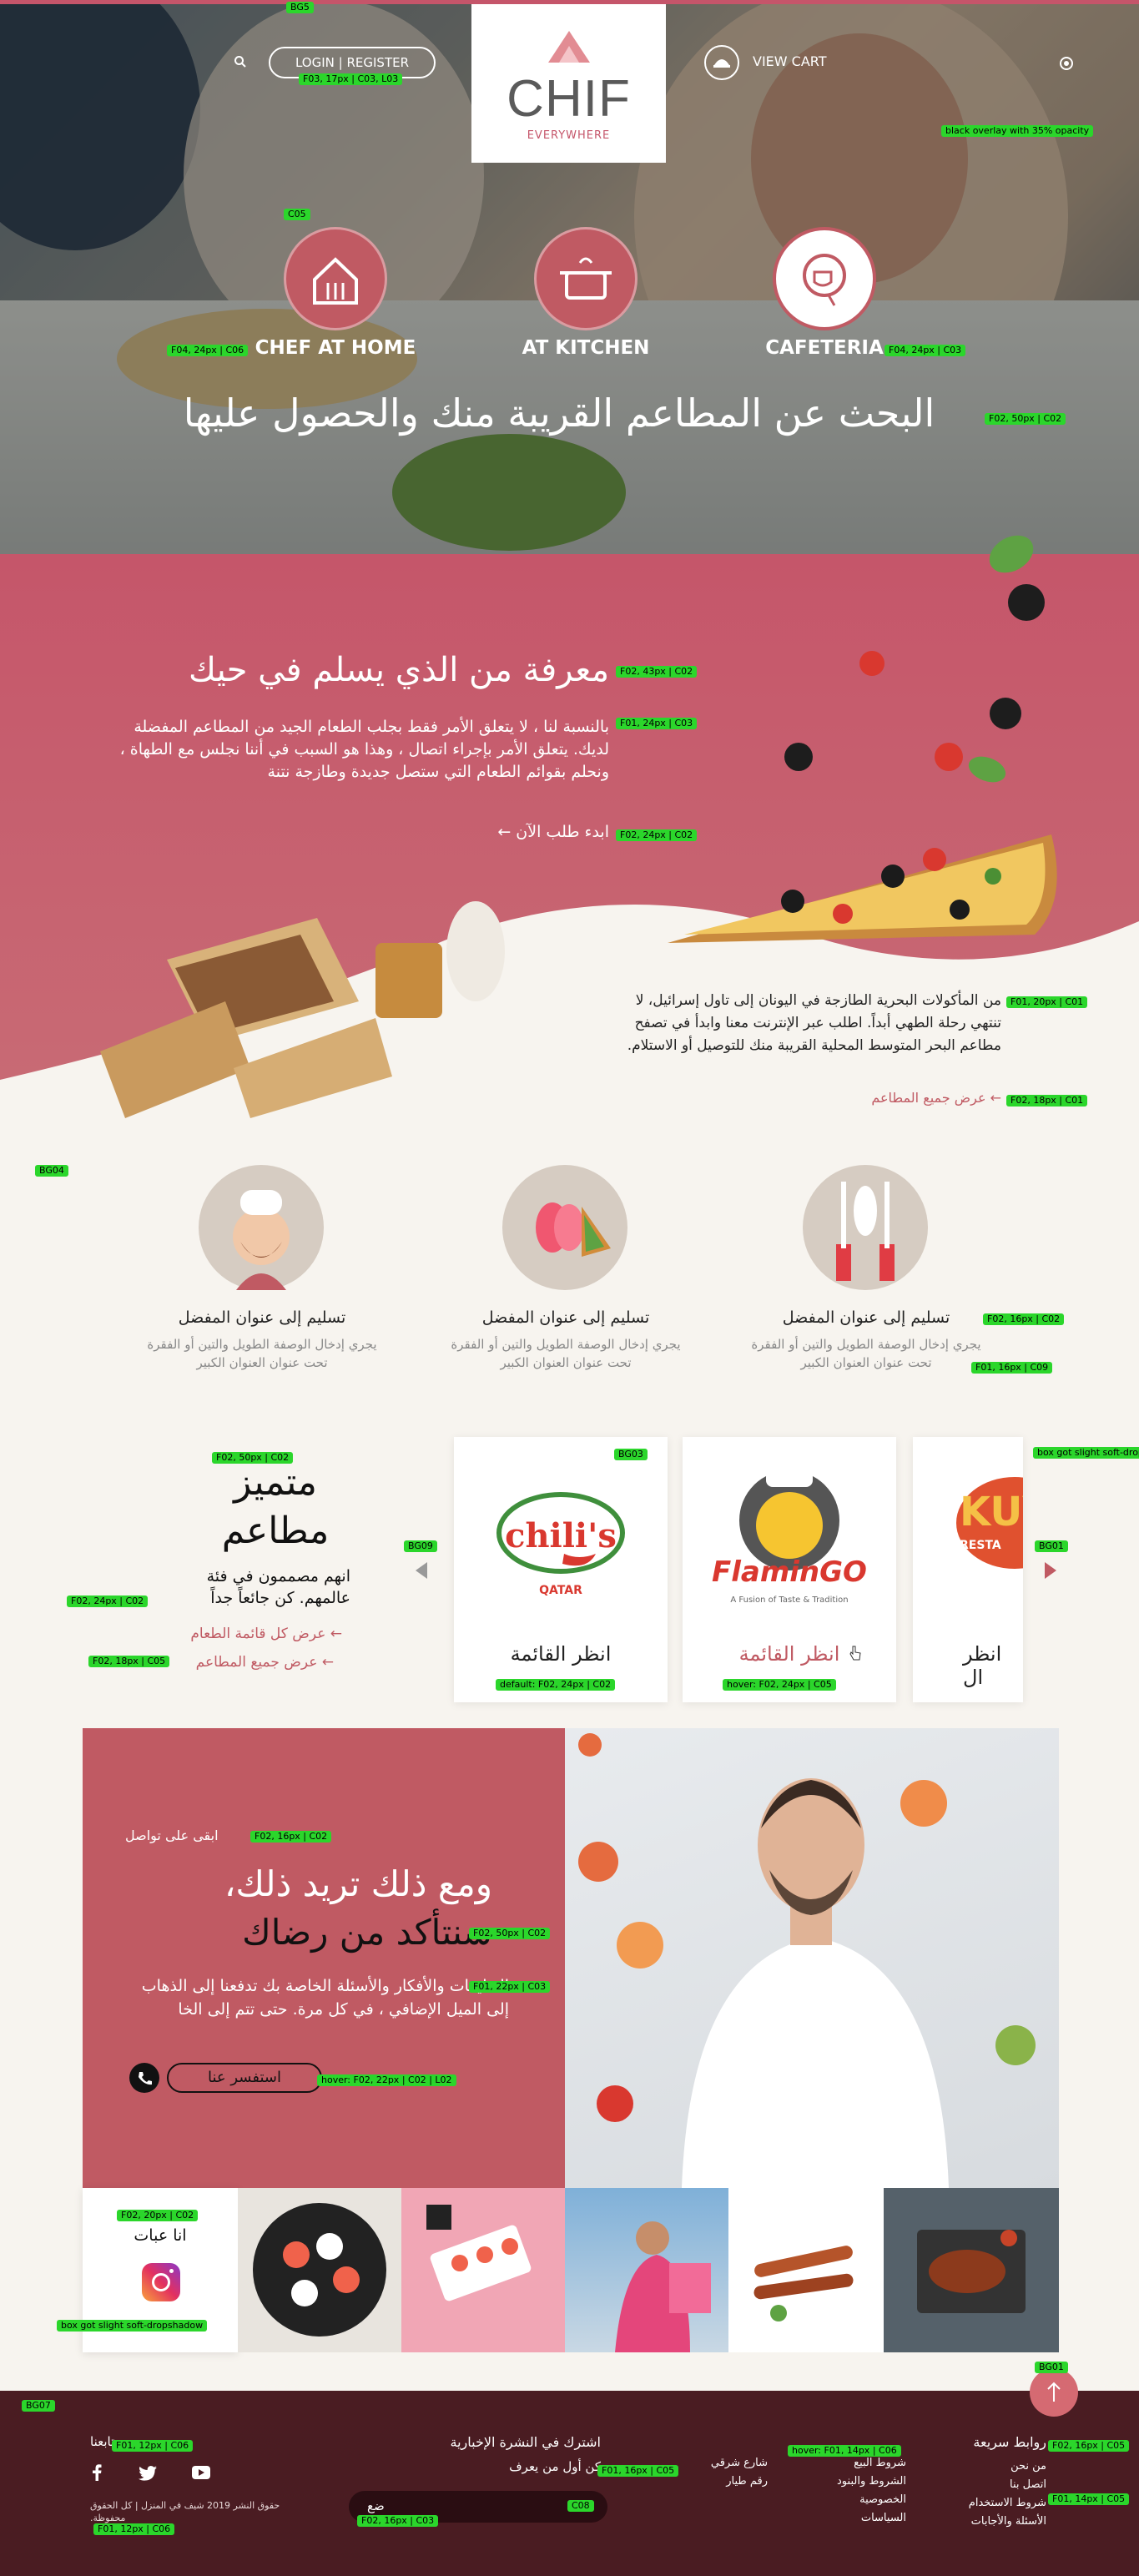  What do you see at coordinates (1089, 2499) in the screenshot?
I see `annotation-tag: F01, 14px | C05` at bounding box center [1089, 2499].